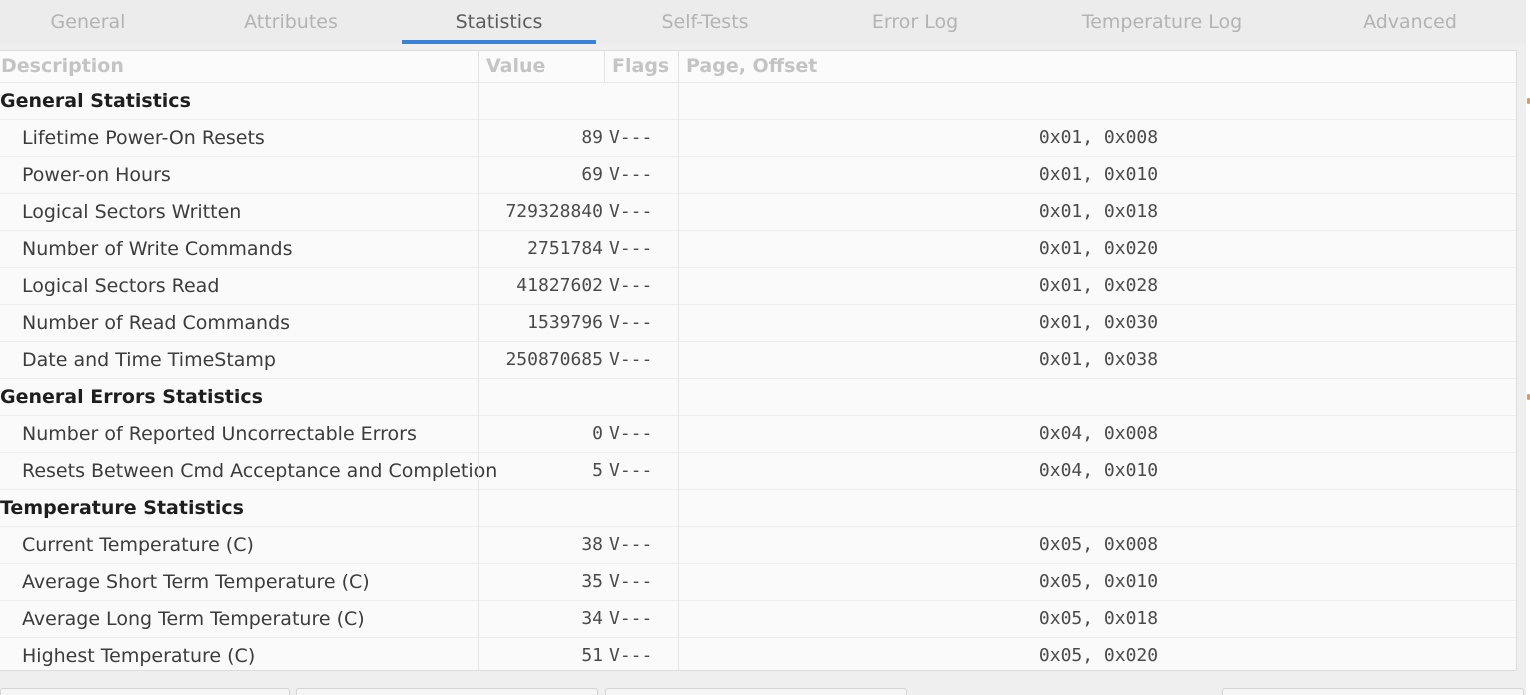 The height and width of the screenshot is (695, 1530). I want to click on tab-error-log: Error Log, so click(915, 22).